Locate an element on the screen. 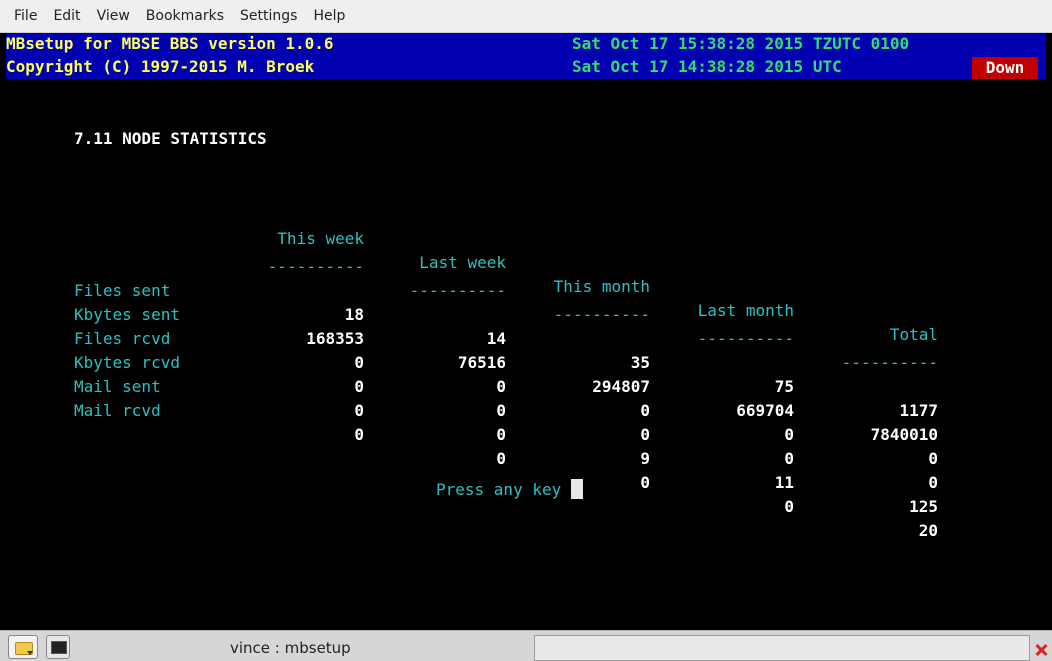  cell-value: 7840010 is located at coordinates (904, 434).